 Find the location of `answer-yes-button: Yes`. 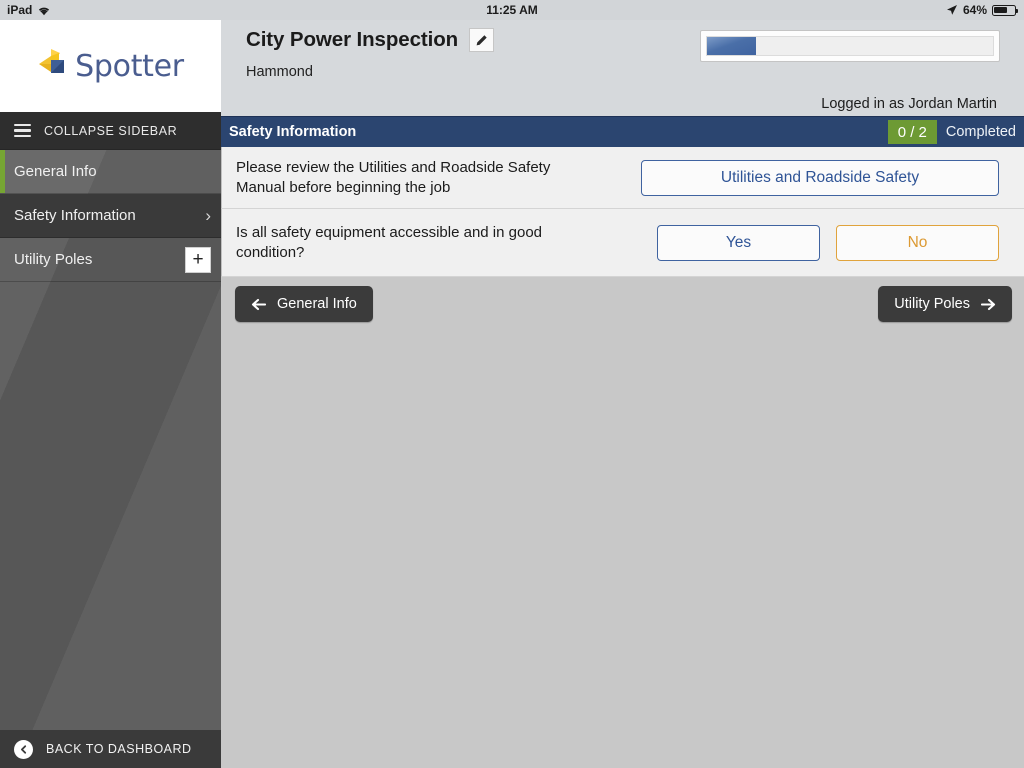

answer-yes-button: Yes is located at coordinates (738, 242).